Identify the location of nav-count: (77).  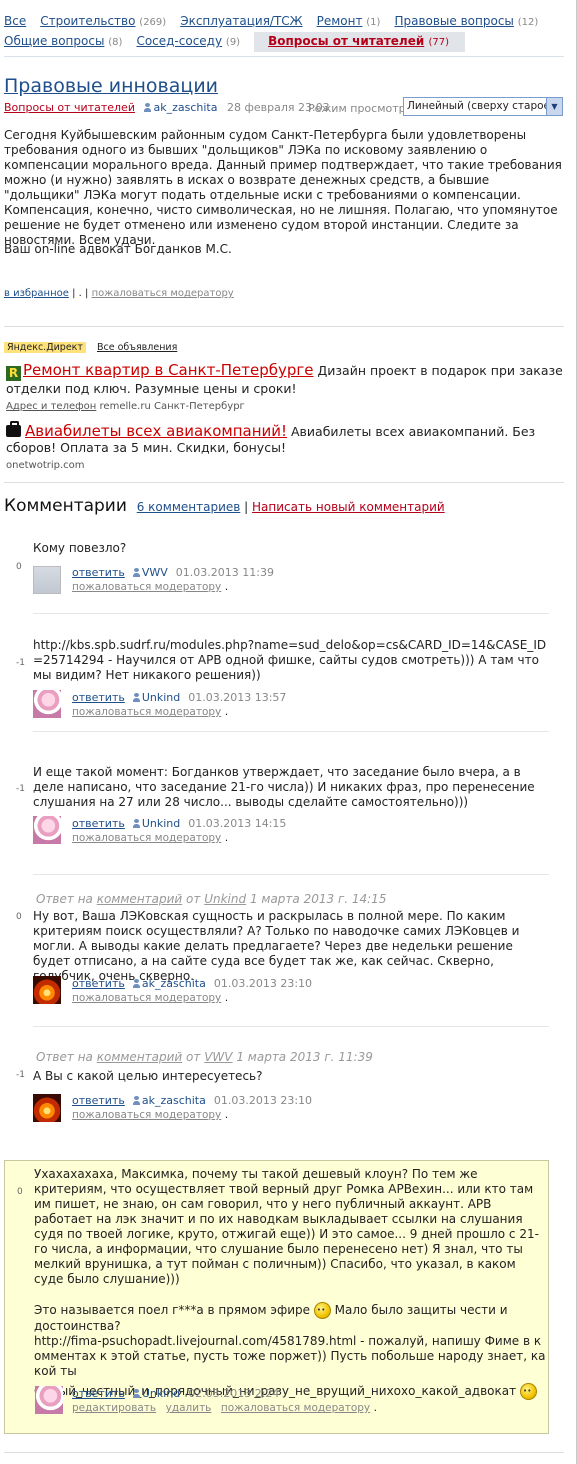
(438, 42).